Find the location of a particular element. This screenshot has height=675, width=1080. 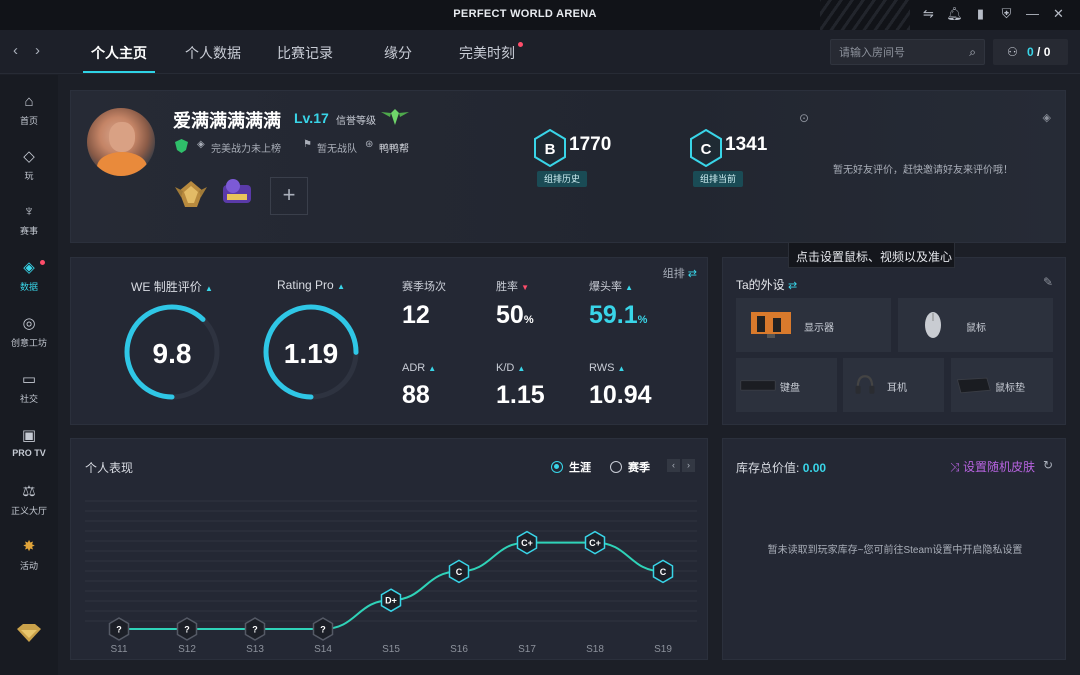

performance-chart: ? S11? S12? S13? S14 D+ S15 C S16 C+ S17 C+ S18 C S19 is located at coordinates (391, 577).